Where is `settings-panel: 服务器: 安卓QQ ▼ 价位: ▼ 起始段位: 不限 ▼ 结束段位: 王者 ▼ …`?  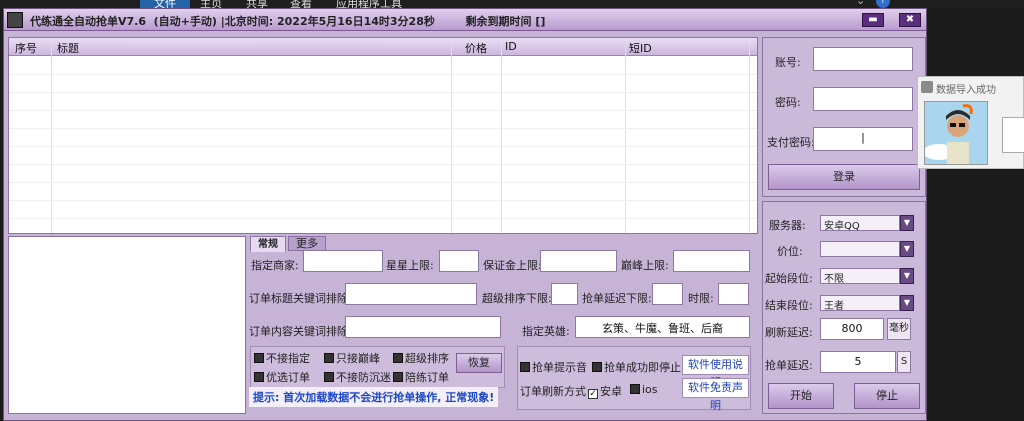
settings-panel: 服务器: 安卓QQ ▼ 价位: ▼ 起始段位: 不限 ▼ 结束段位: 王者 ▼ … is located at coordinates (844, 307).